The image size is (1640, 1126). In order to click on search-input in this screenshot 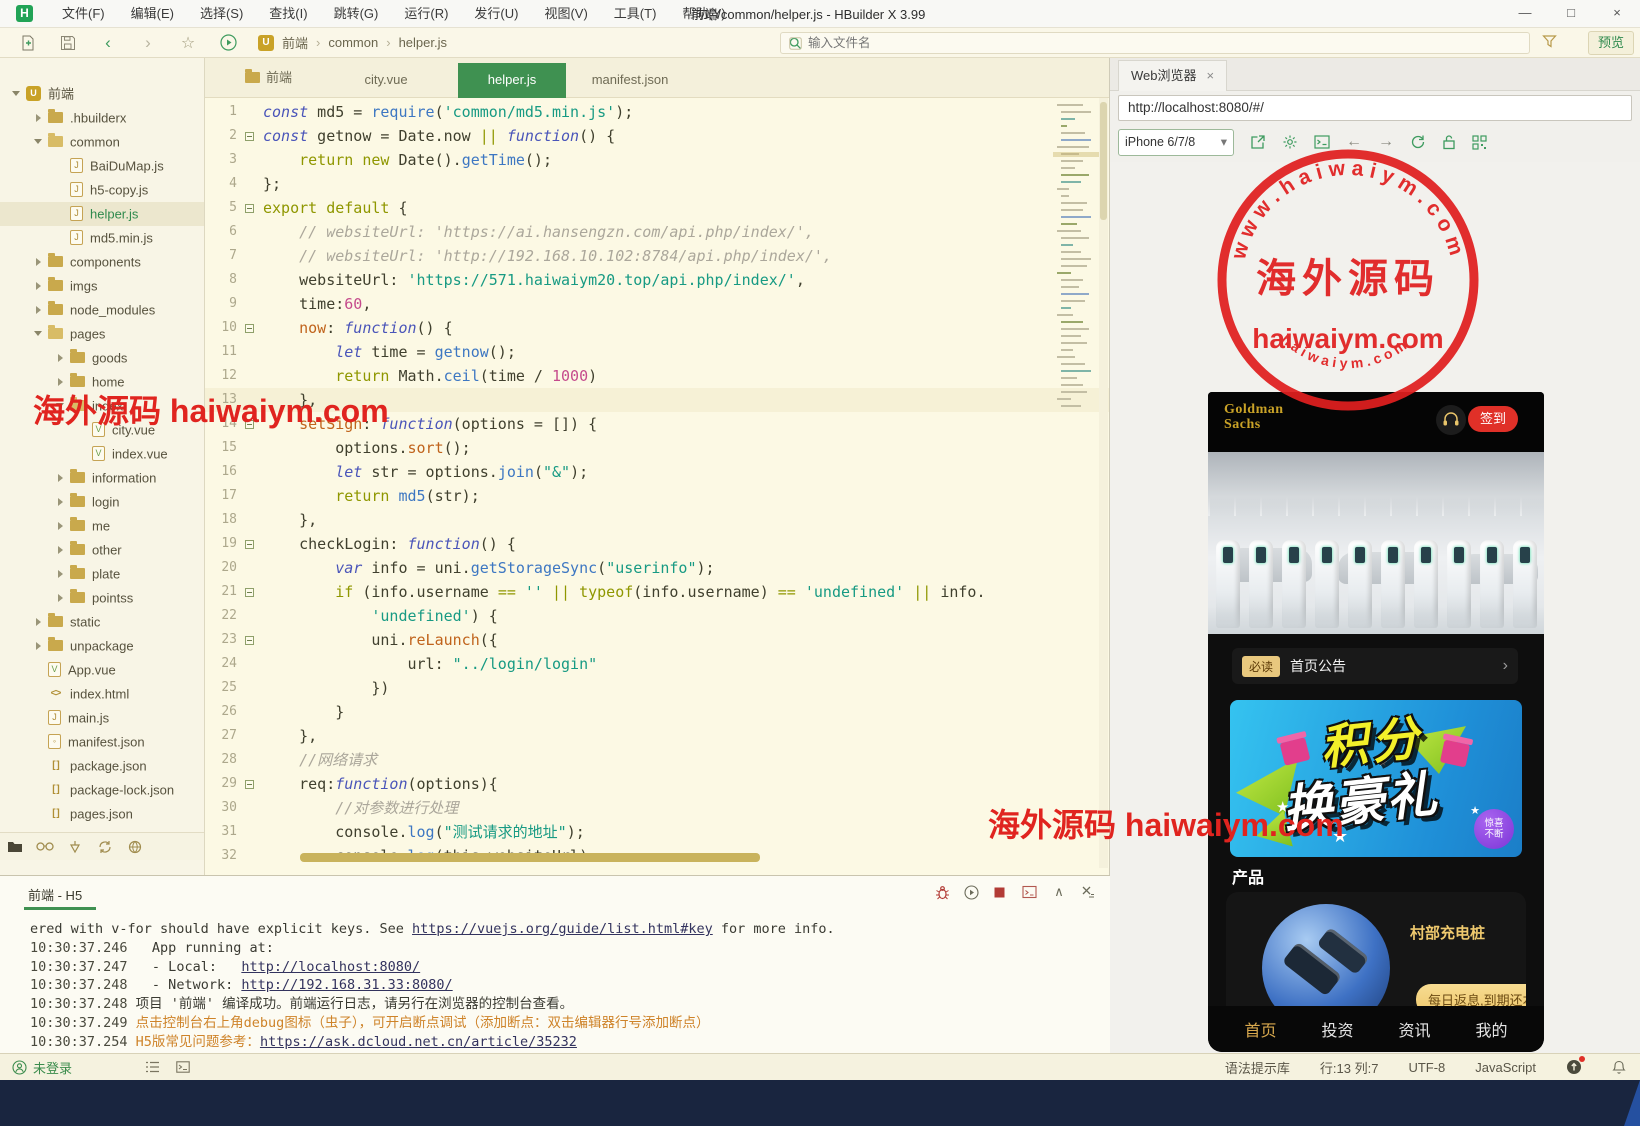, I will do `click(1108, 43)`.